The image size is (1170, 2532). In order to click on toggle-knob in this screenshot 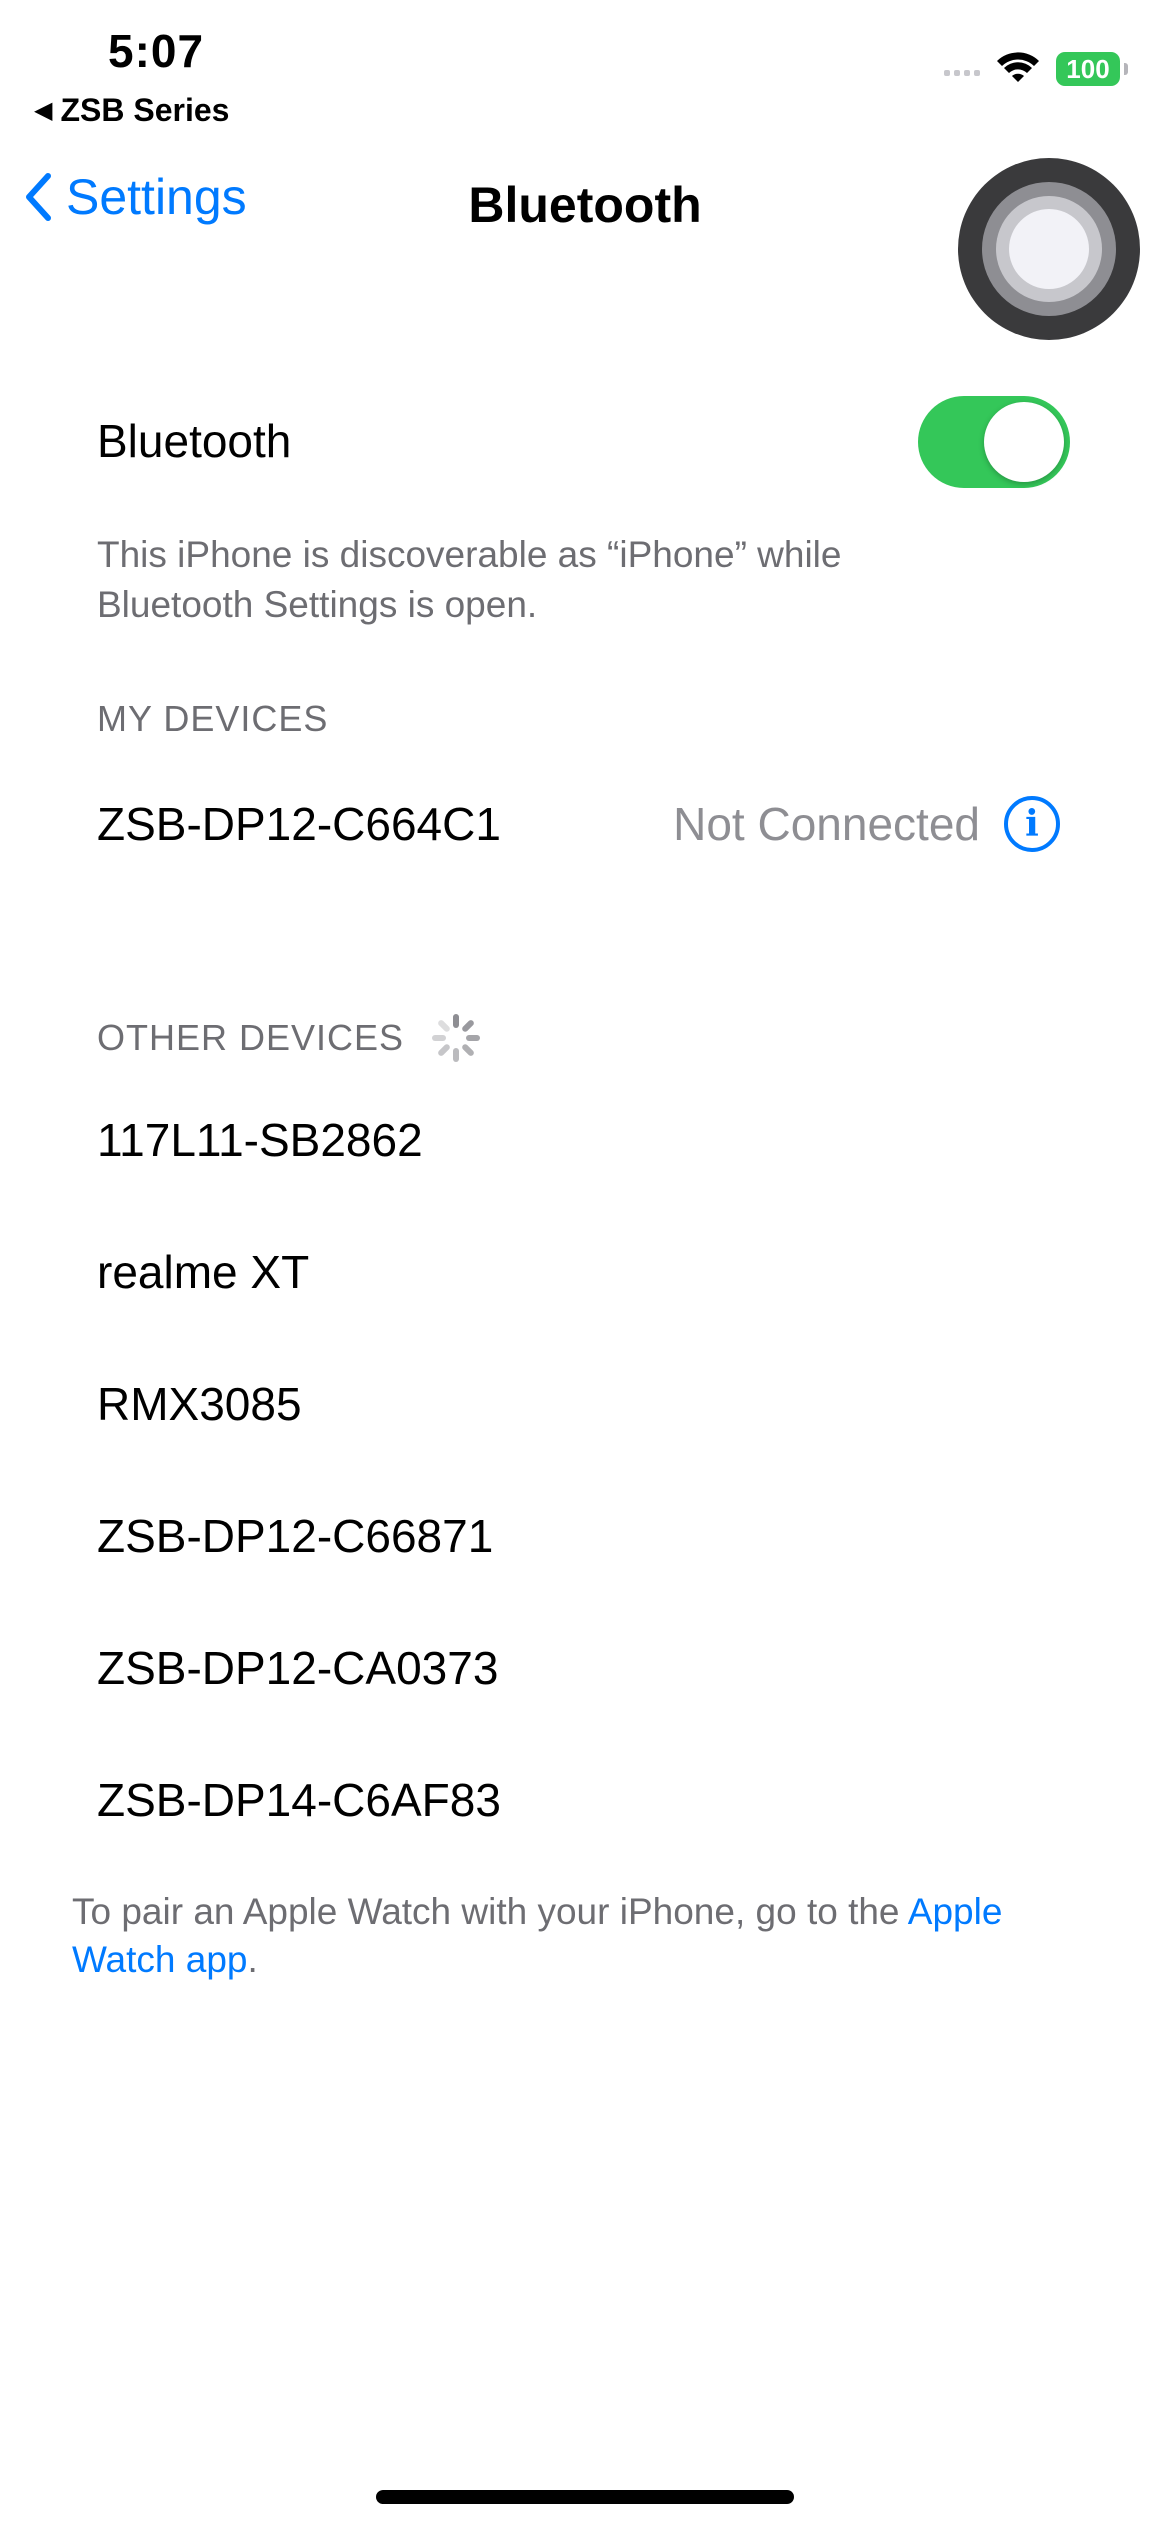, I will do `click(1024, 442)`.